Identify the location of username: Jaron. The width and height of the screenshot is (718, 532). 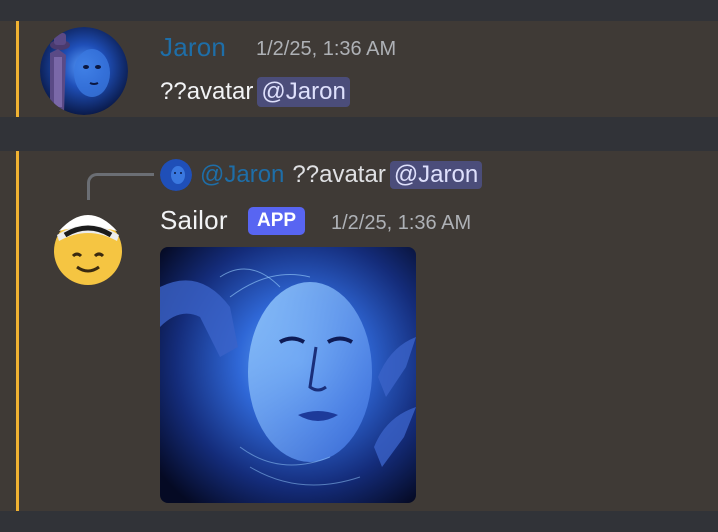
(193, 47).